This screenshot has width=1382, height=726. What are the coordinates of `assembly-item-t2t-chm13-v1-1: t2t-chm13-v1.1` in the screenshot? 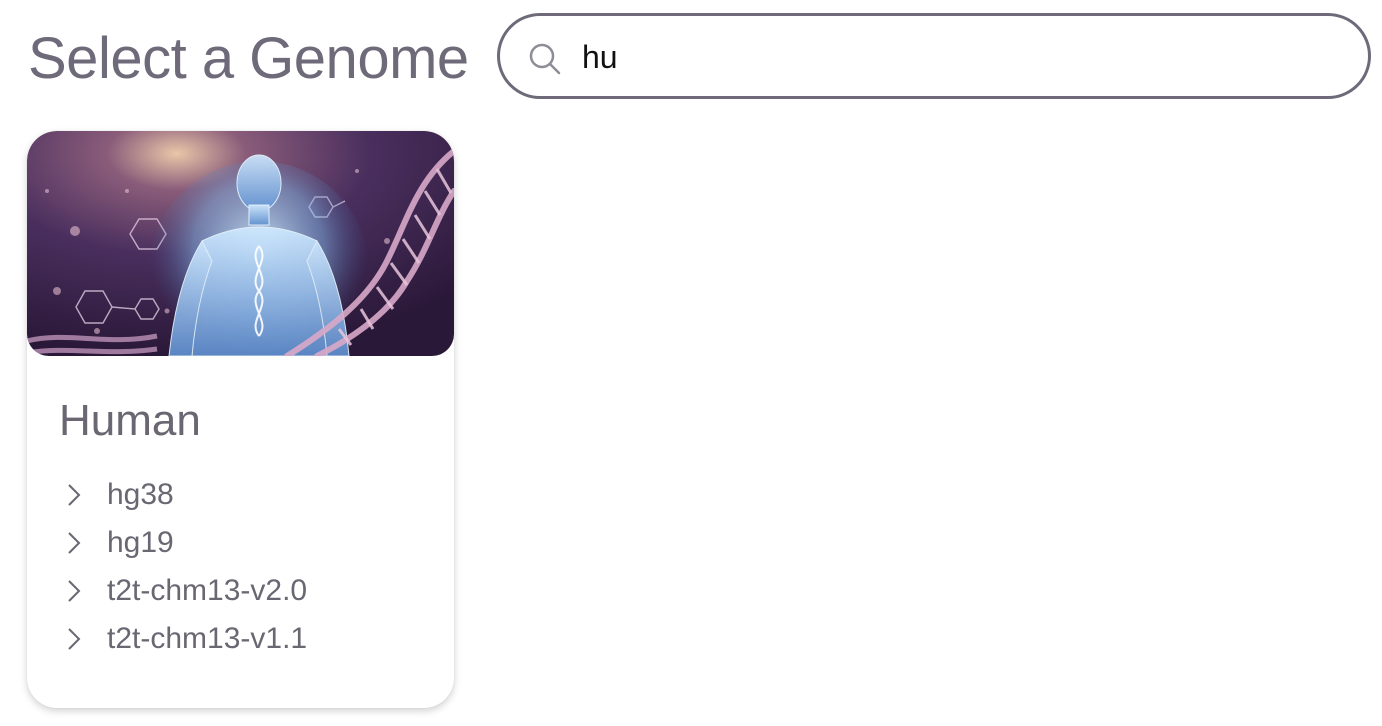 It's located at (183, 639).